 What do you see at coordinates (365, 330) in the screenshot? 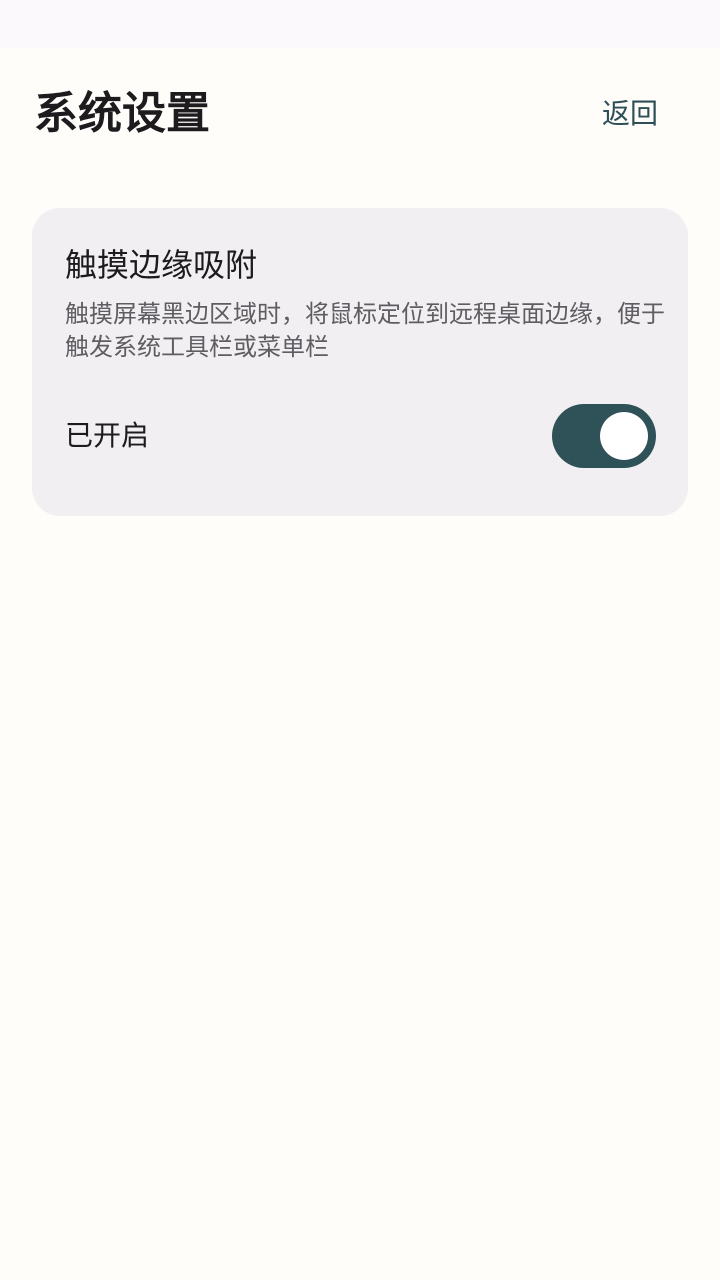
I see `setting-description: 触摸屏幕黑边区域时，将鼠标定位到远程桌面边缘，便于触发系统工具栏或菜单栏` at bounding box center [365, 330].